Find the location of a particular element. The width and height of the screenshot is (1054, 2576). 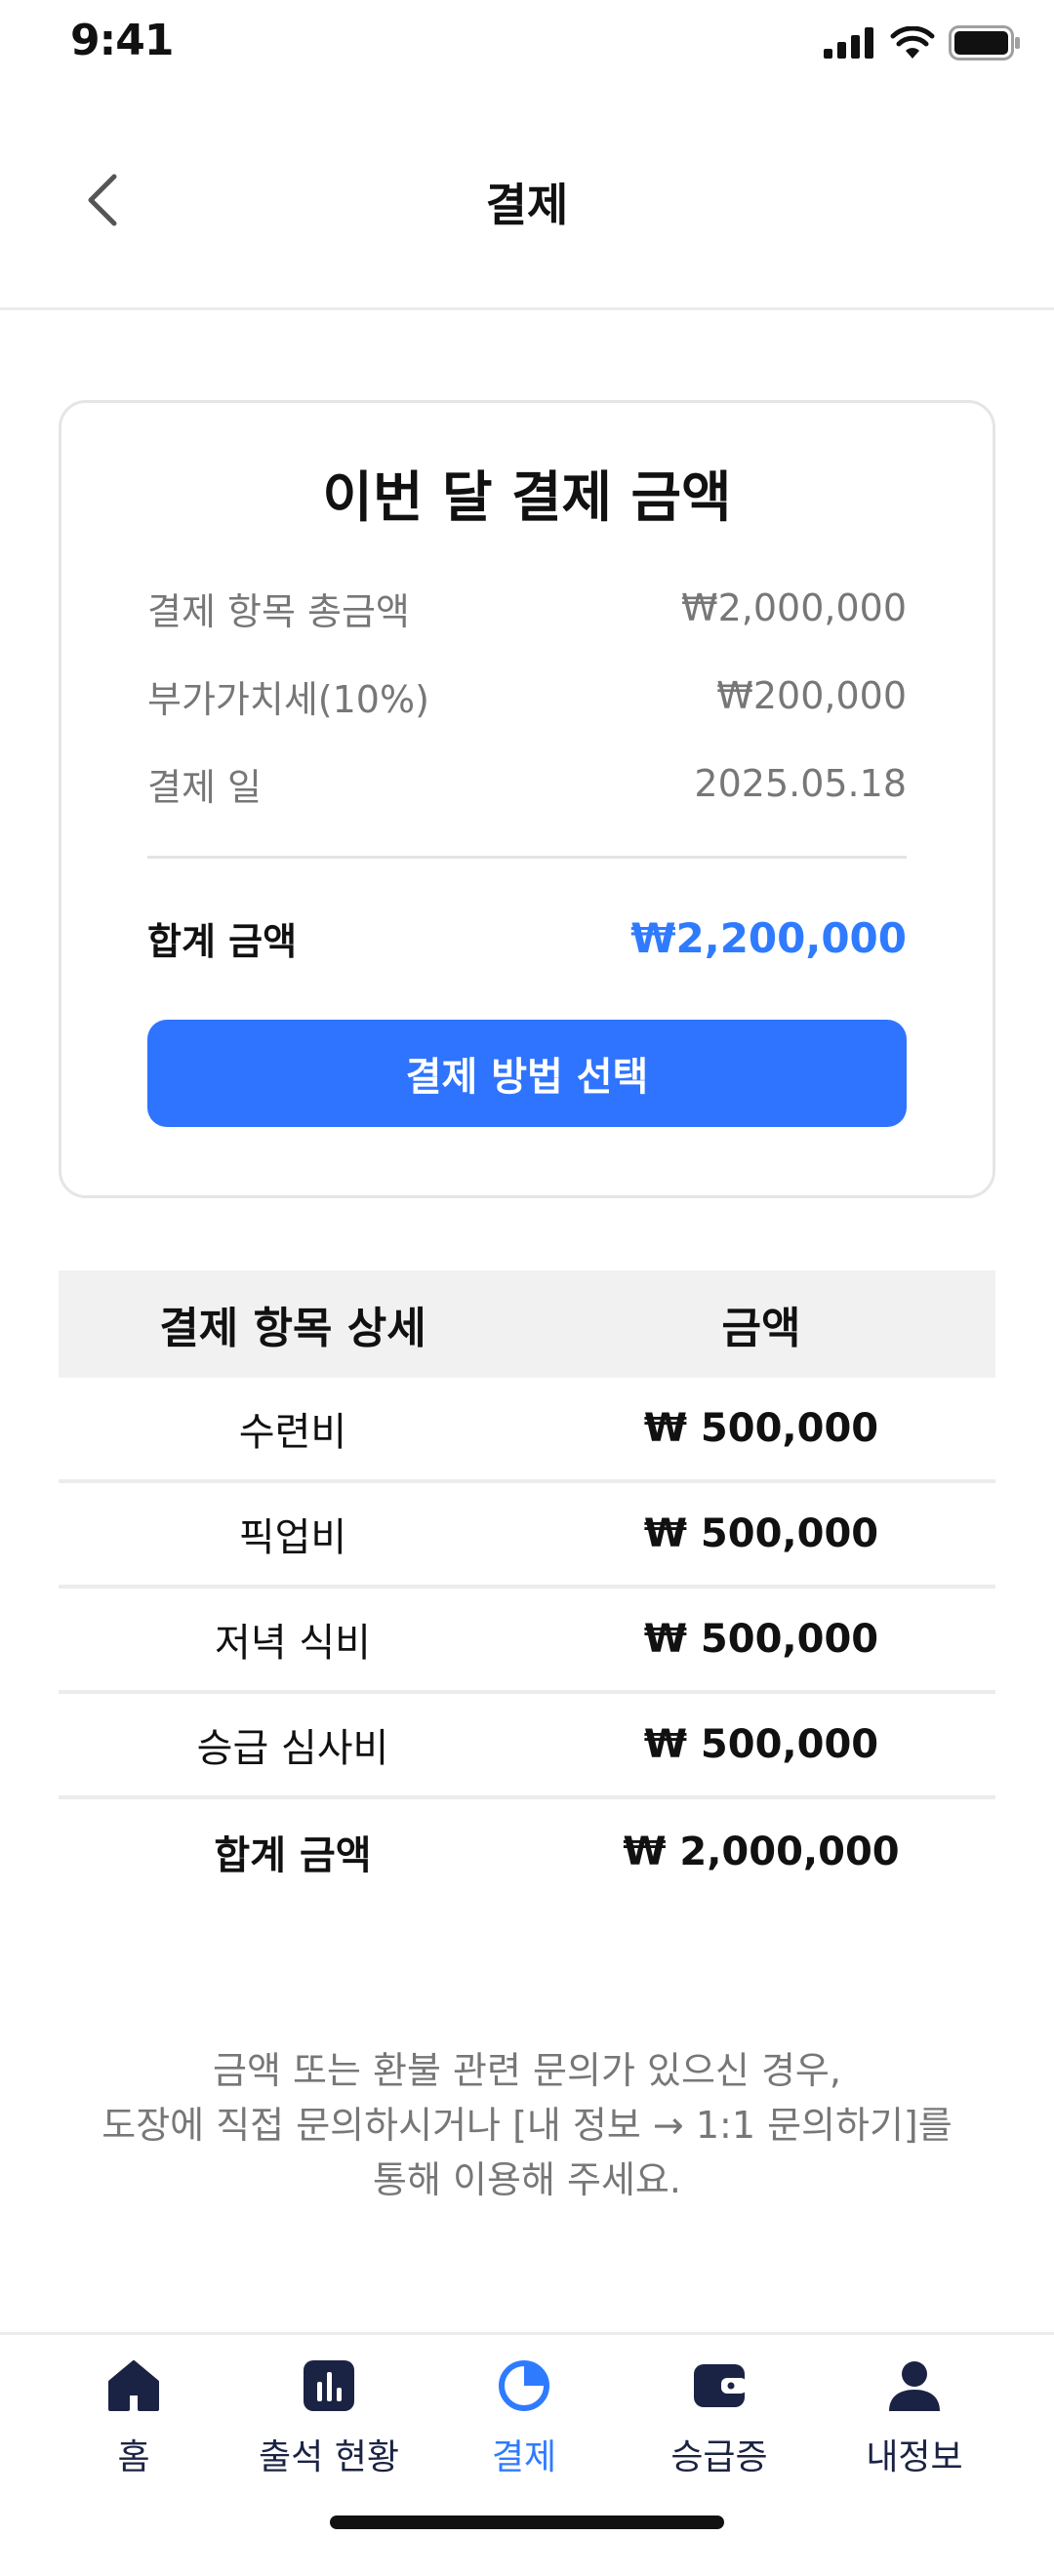

nav-item-home: 홈 is located at coordinates (133, 2417).